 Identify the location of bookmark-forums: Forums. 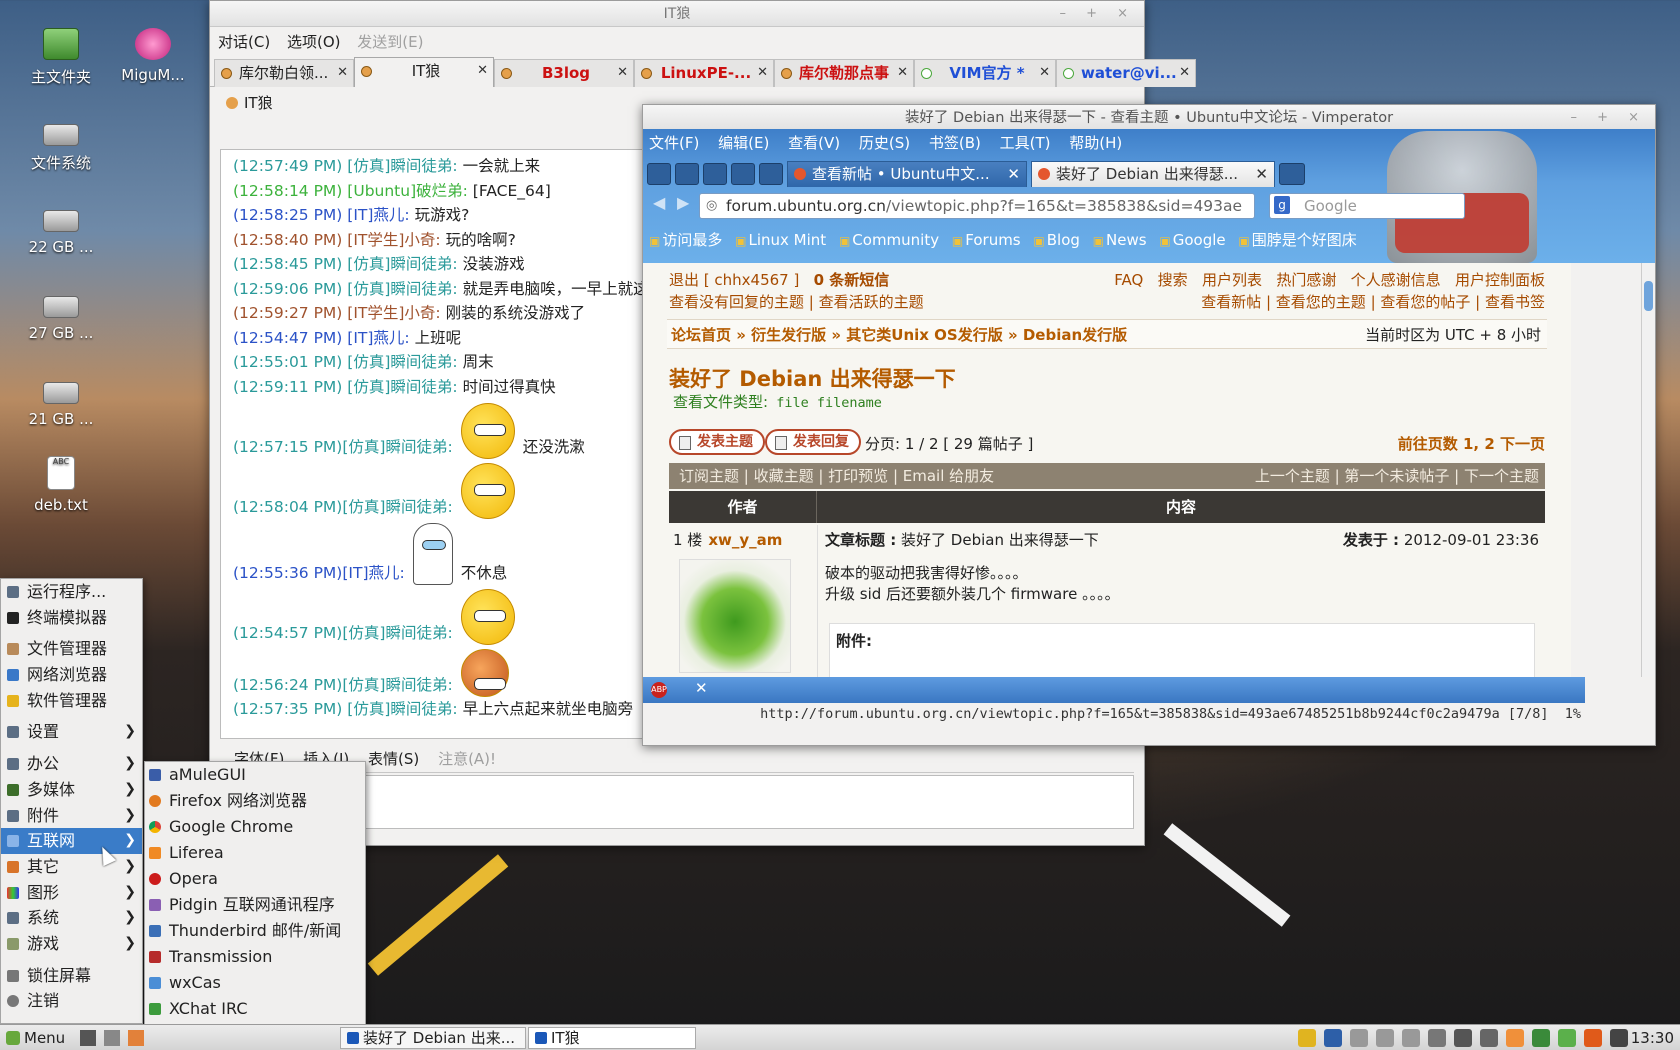
(986, 240).